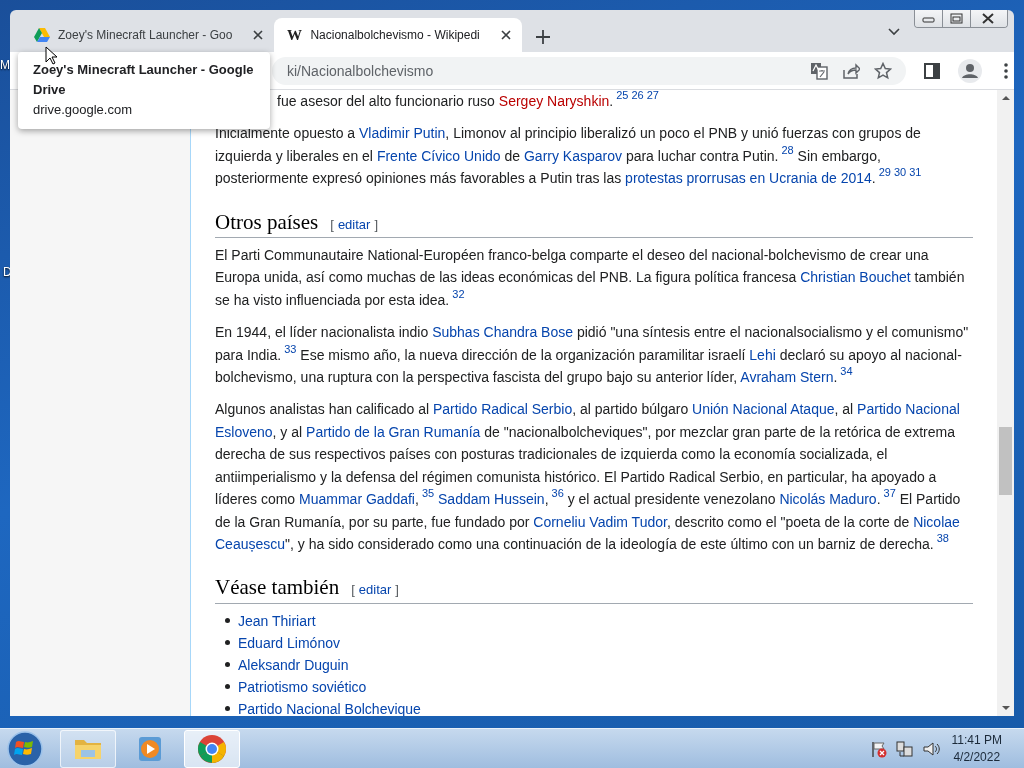  I want to click on address-bar: ki/Nacionalbolchevismo, so click(589, 70).